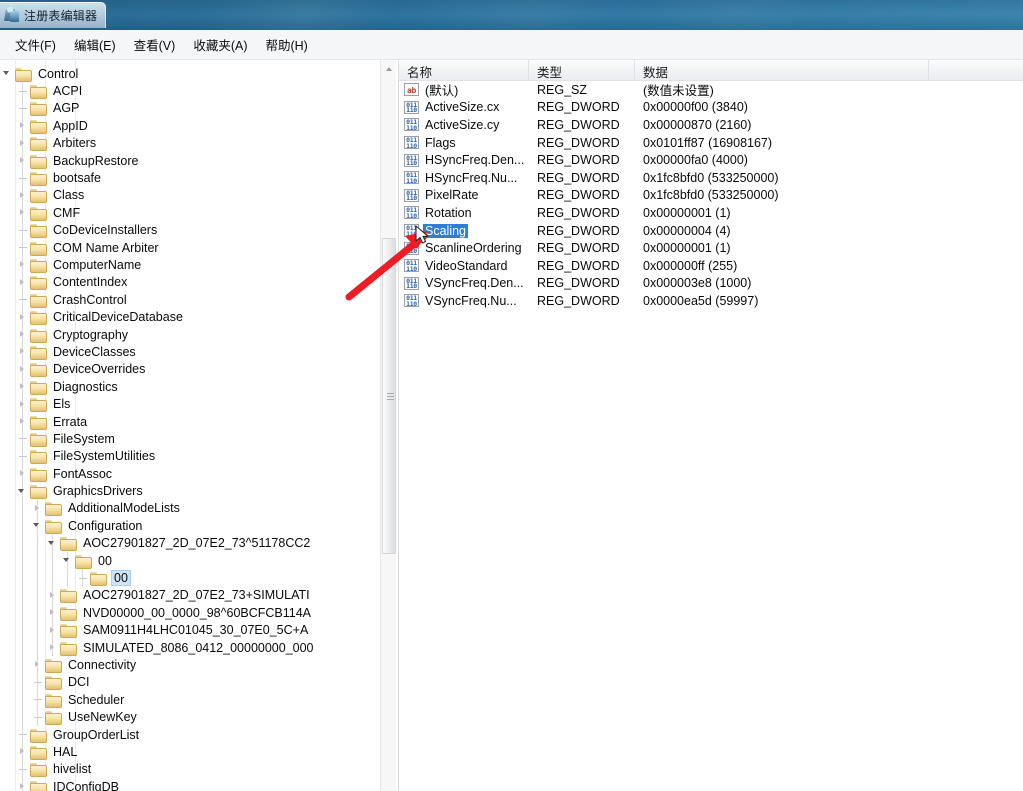 The image size is (1023, 791). I want to click on menu-edit: 编辑(E), so click(95, 44).